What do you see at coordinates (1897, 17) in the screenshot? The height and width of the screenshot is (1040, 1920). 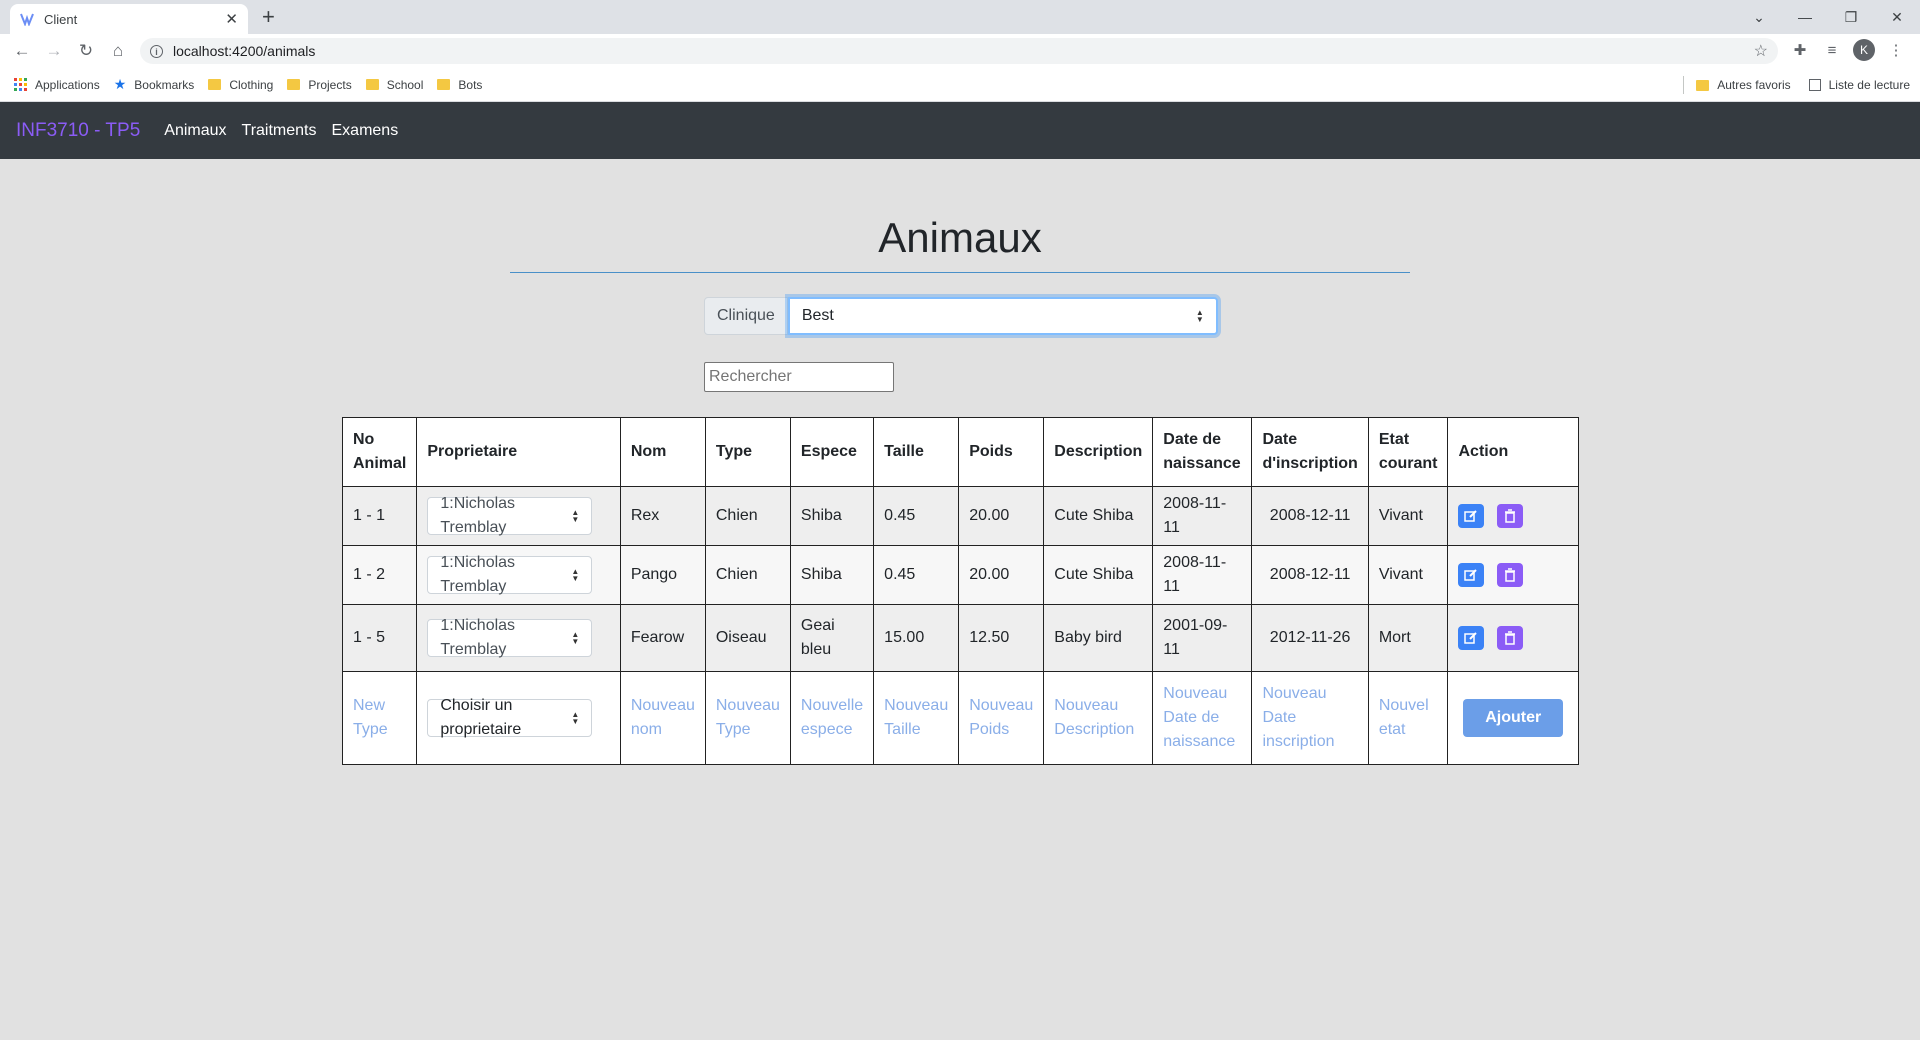 I see `close-window-icon: ✕` at bounding box center [1897, 17].